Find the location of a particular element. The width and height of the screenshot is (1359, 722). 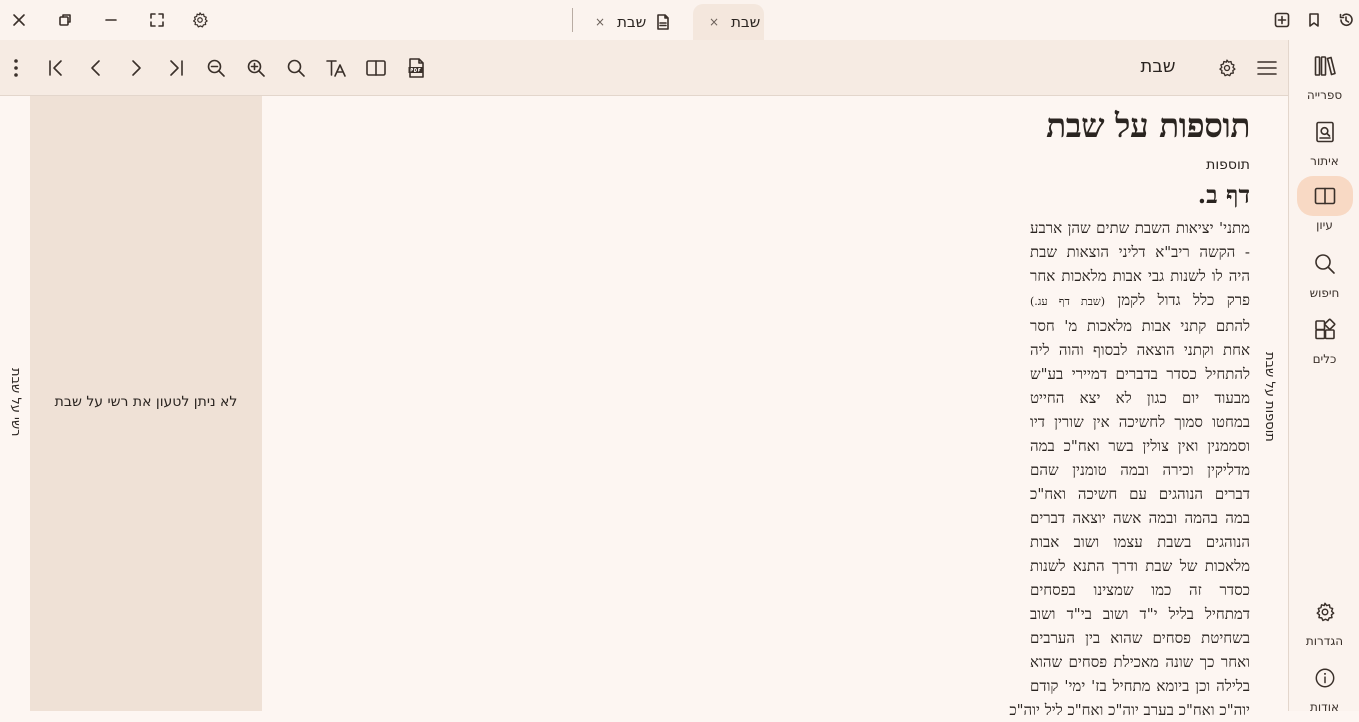

text-line: היה לו לשנות גבי אבות מלאכות אחר is located at coordinates (1140, 276).